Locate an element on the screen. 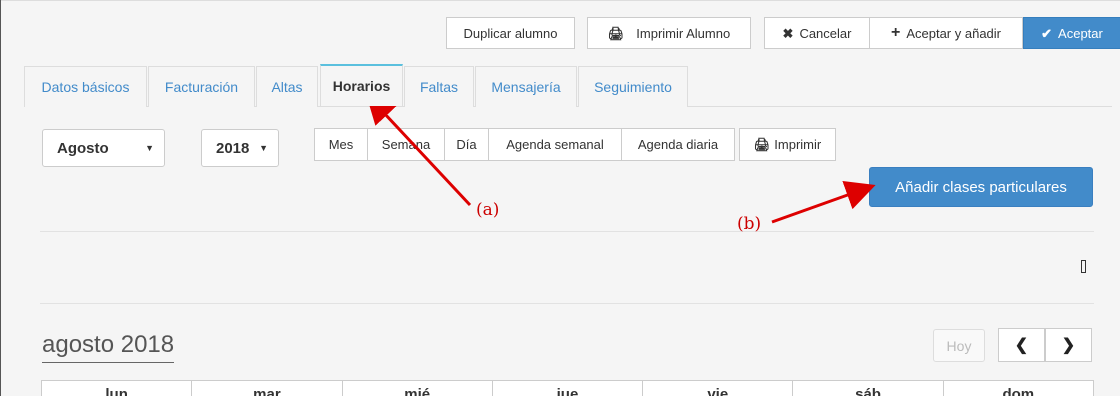 This screenshot has width=1120, height=396. year-value: 2018 is located at coordinates (233, 148).